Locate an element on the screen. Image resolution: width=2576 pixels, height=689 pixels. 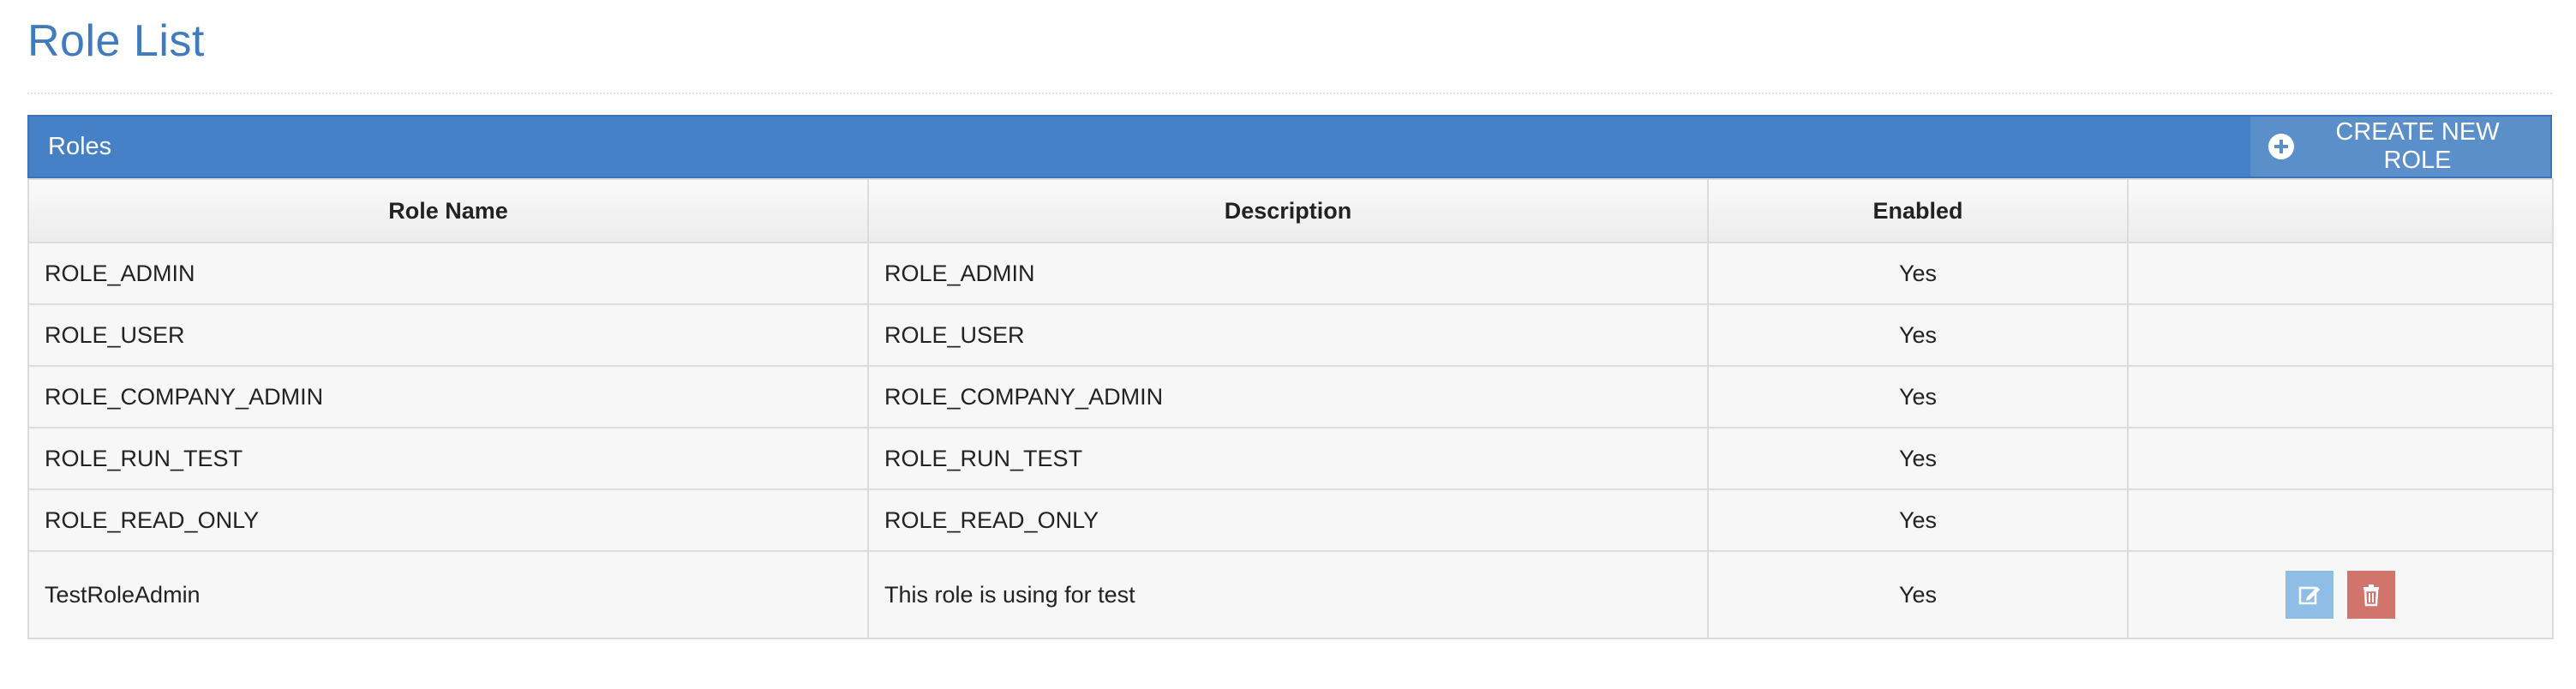
edit-role-button is located at coordinates (2309, 595).